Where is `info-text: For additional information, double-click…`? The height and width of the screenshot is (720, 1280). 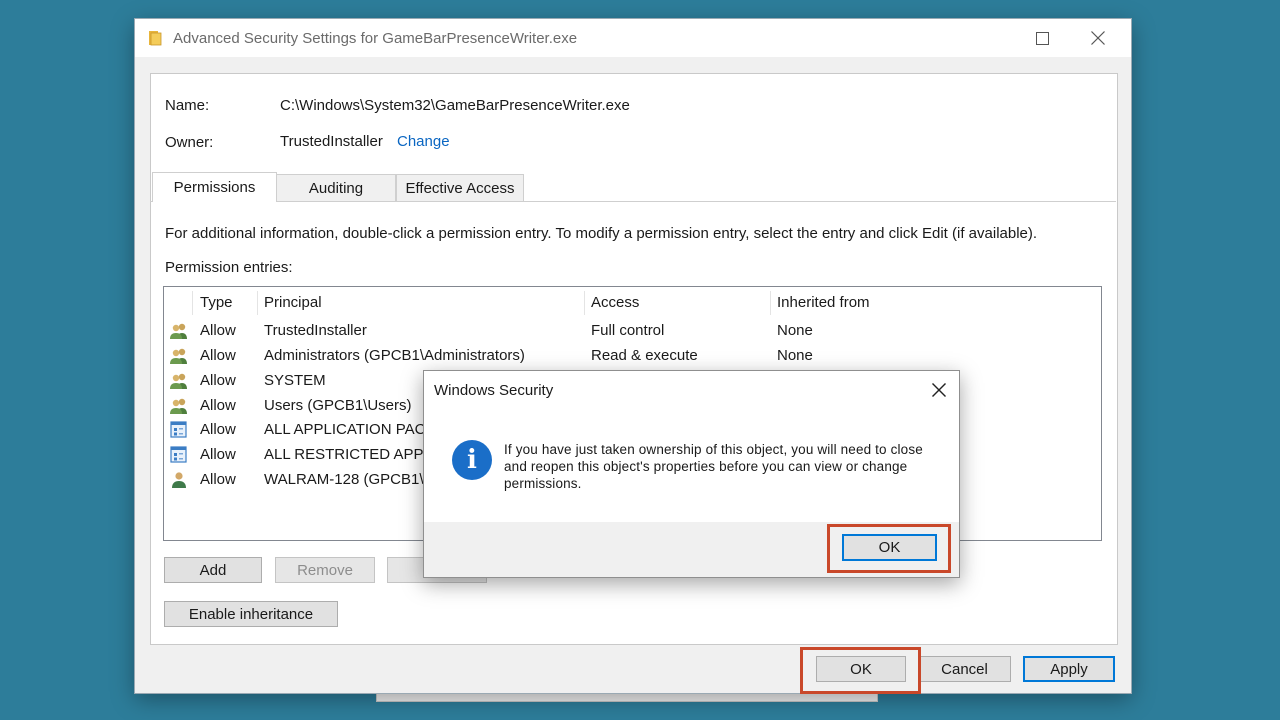
info-text: For additional information, double-click… is located at coordinates (601, 233).